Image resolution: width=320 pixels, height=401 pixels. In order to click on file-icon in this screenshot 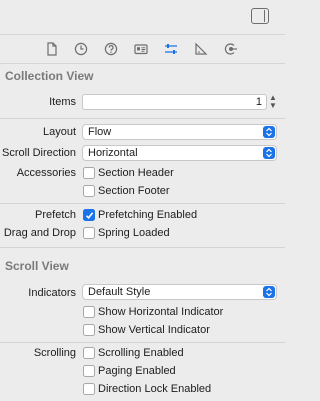, I will do `click(52, 49)`.